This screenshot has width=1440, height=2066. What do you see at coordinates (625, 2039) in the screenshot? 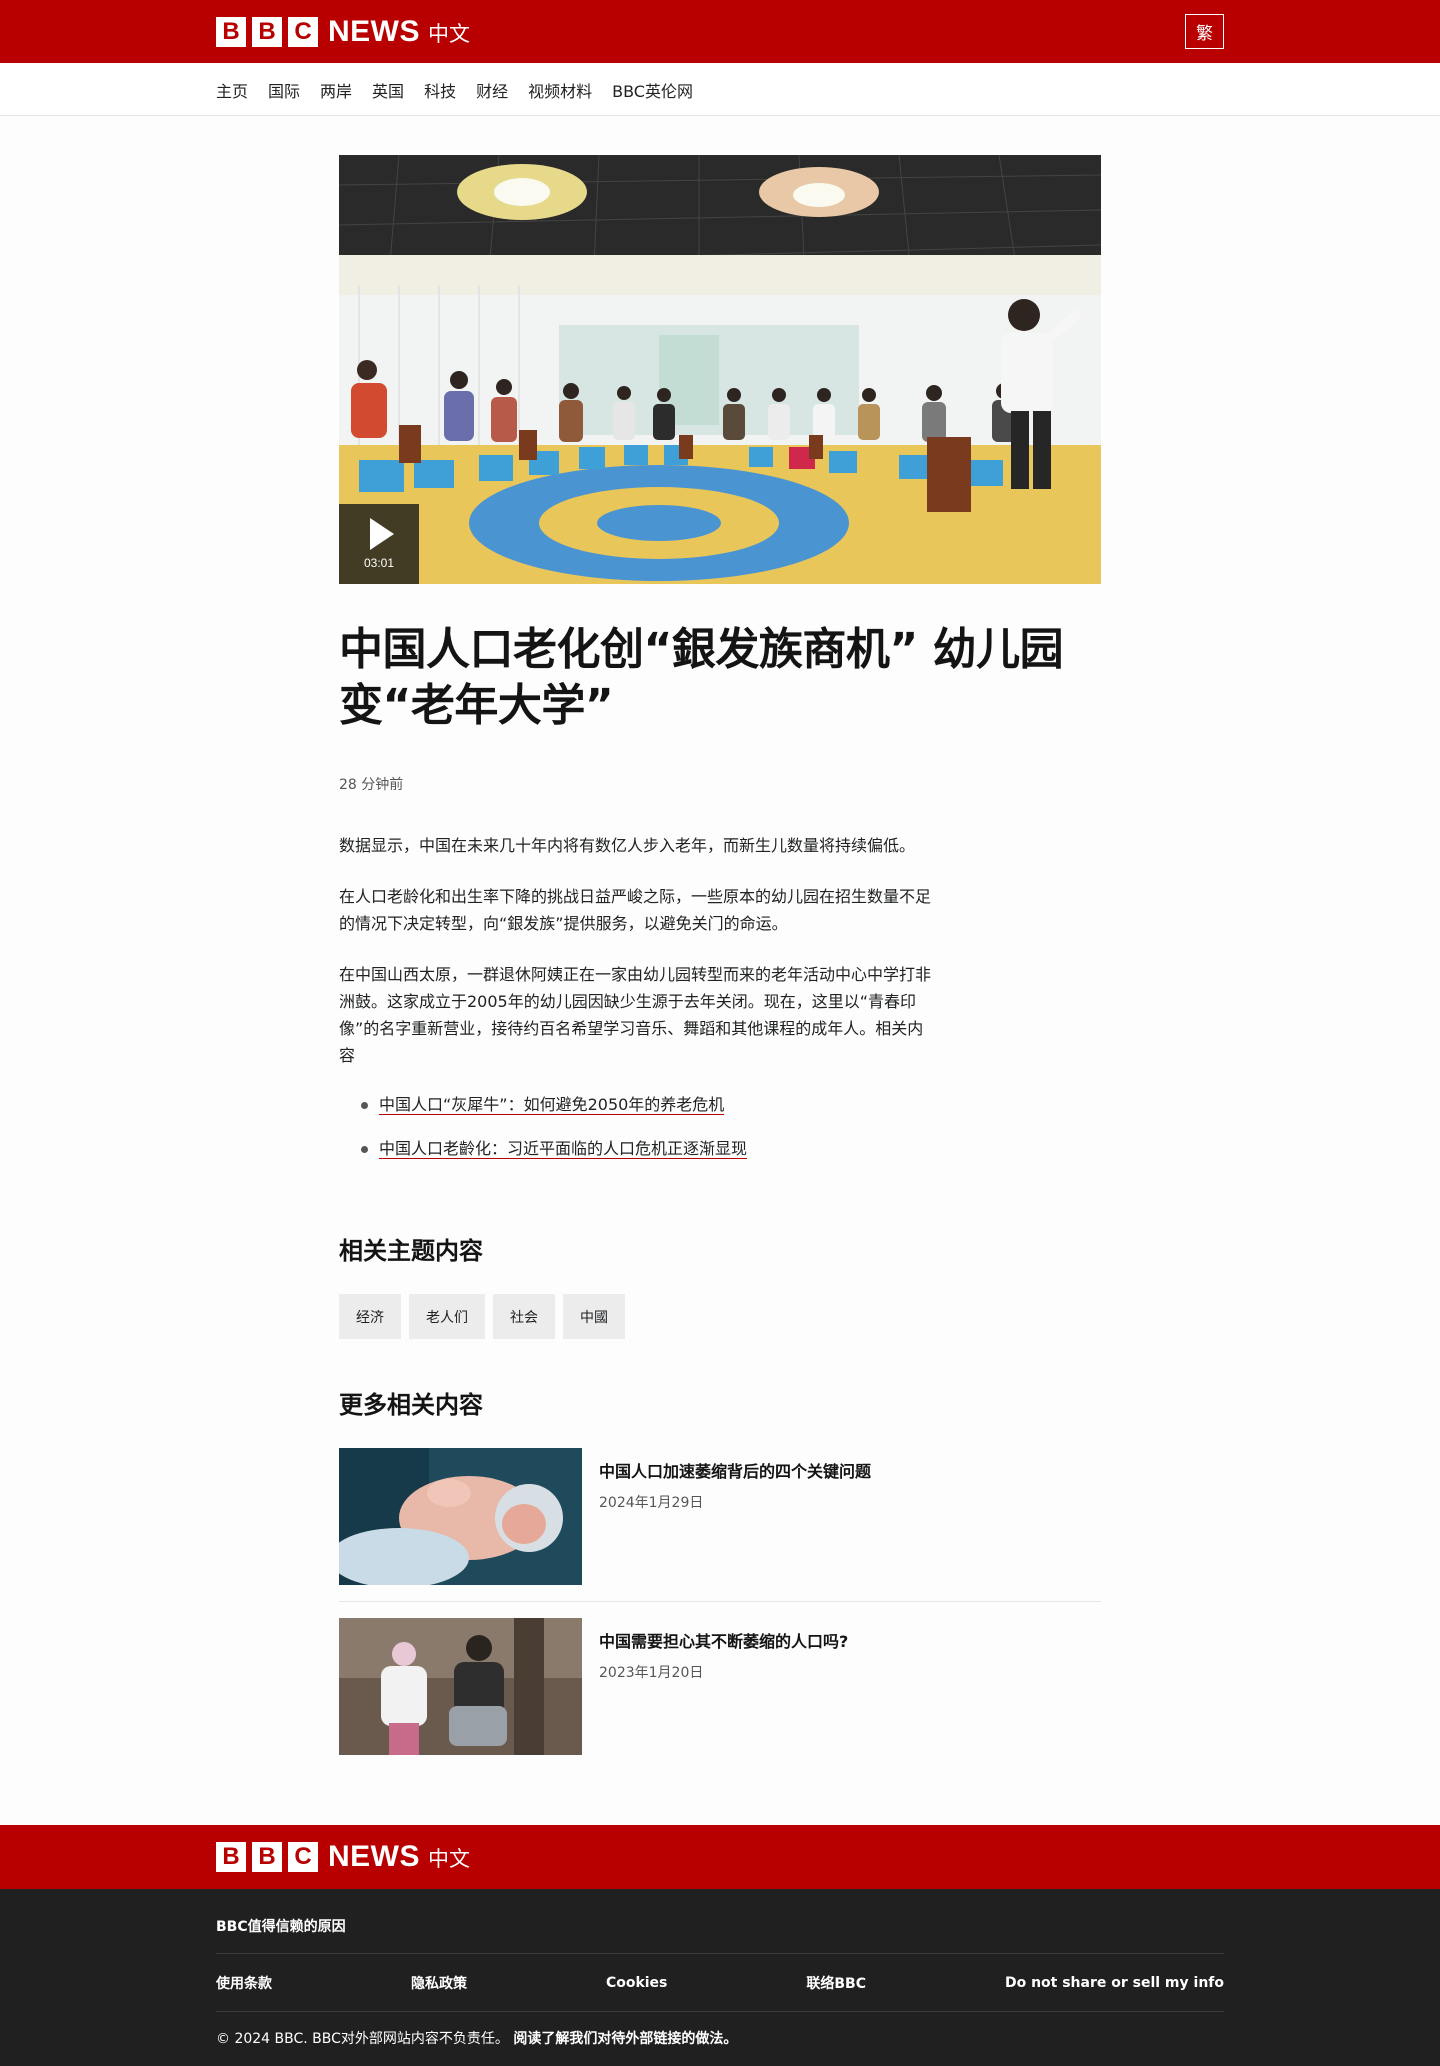
I see `external-links-policy-link: 阅读了解我们对待外部链接的做法。` at bounding box center [625, 2039].